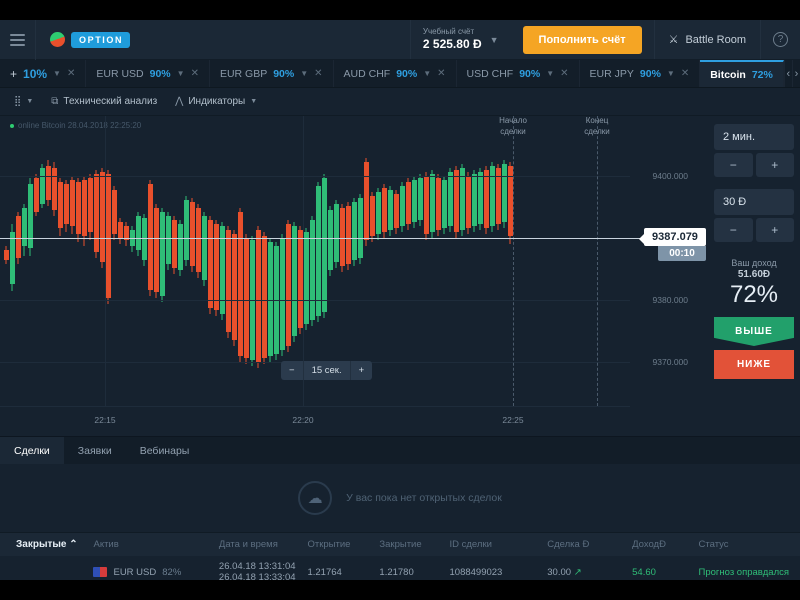  What do you see at coordinates (452, 44) in the screenshot?
I see `account-balance: 2 525.80 Ð` at bounding box center [452, 44].